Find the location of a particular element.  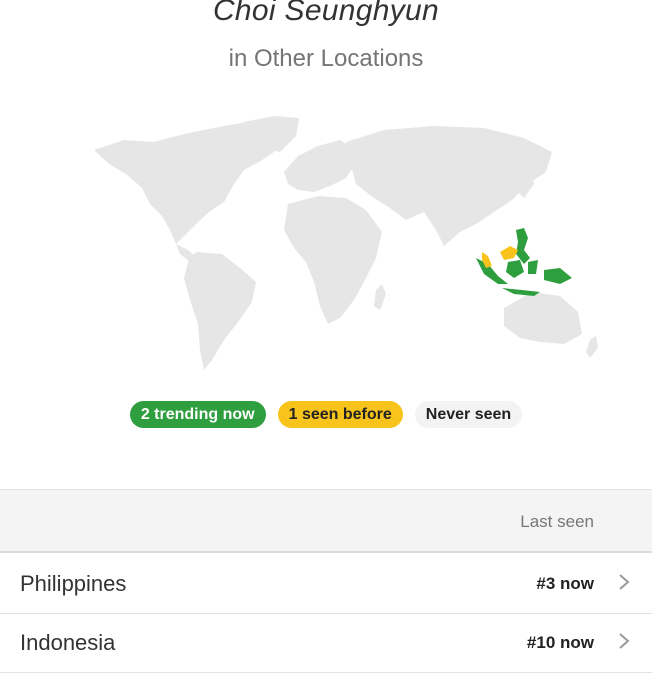

trending-badge: 2 trending now is located at coordinates (197, 414).